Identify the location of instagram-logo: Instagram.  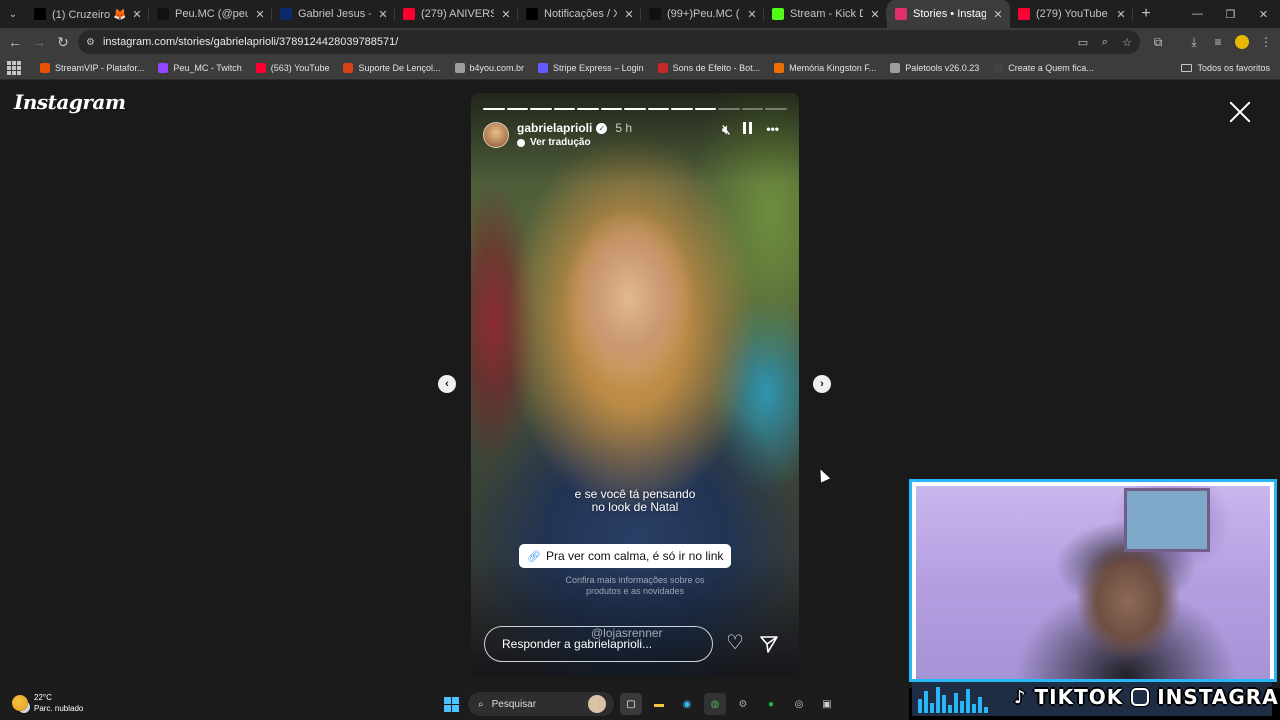
(70, 102).